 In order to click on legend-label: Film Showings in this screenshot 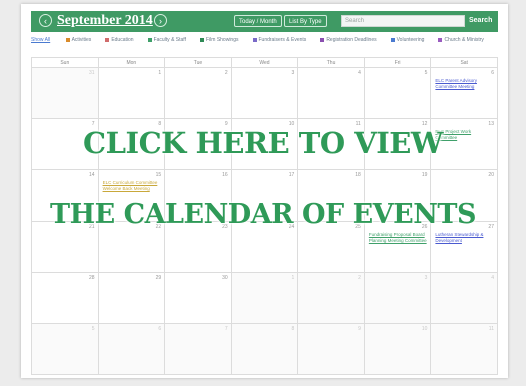, I will do `click(222, 40)`.